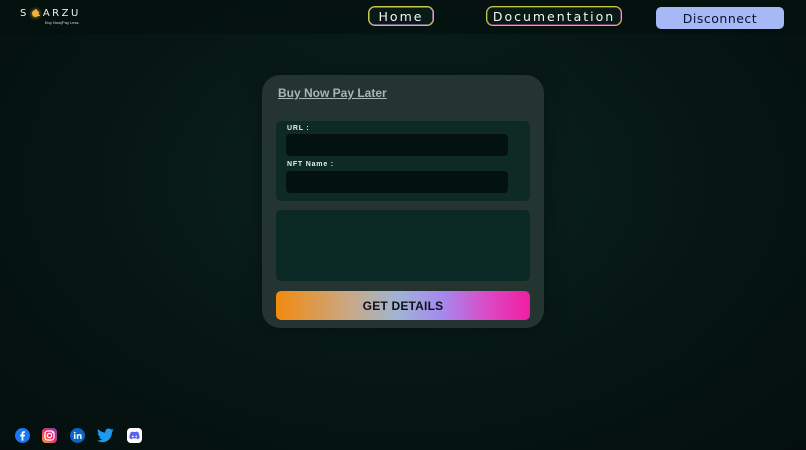 This screenshot has height=450, width=806. What do you see at coordinates (62, 22) in the screenshot?
I see `logo-tagline: Buy Now|Pay Less` at bounding box center [62, 22].